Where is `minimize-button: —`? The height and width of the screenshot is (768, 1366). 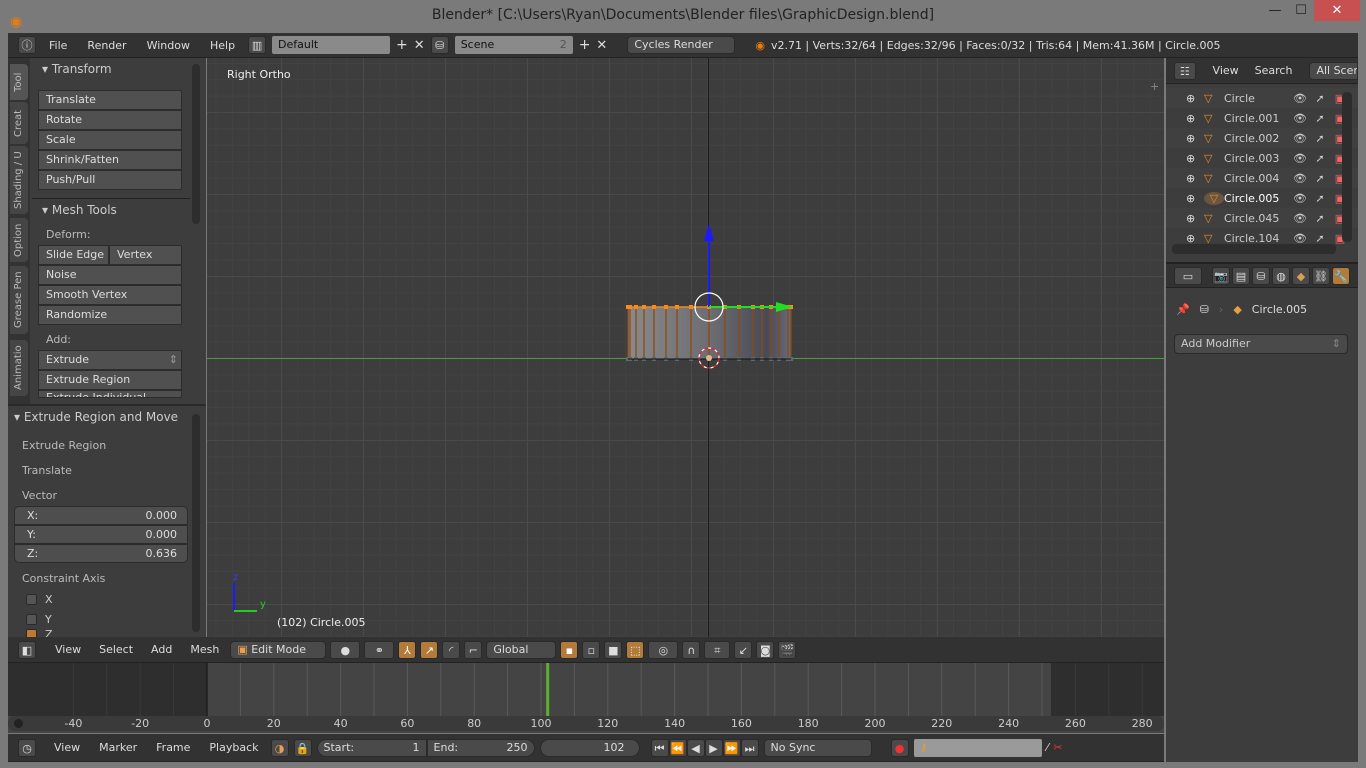
minimize-button: — is located at coordinates (1275, 10).